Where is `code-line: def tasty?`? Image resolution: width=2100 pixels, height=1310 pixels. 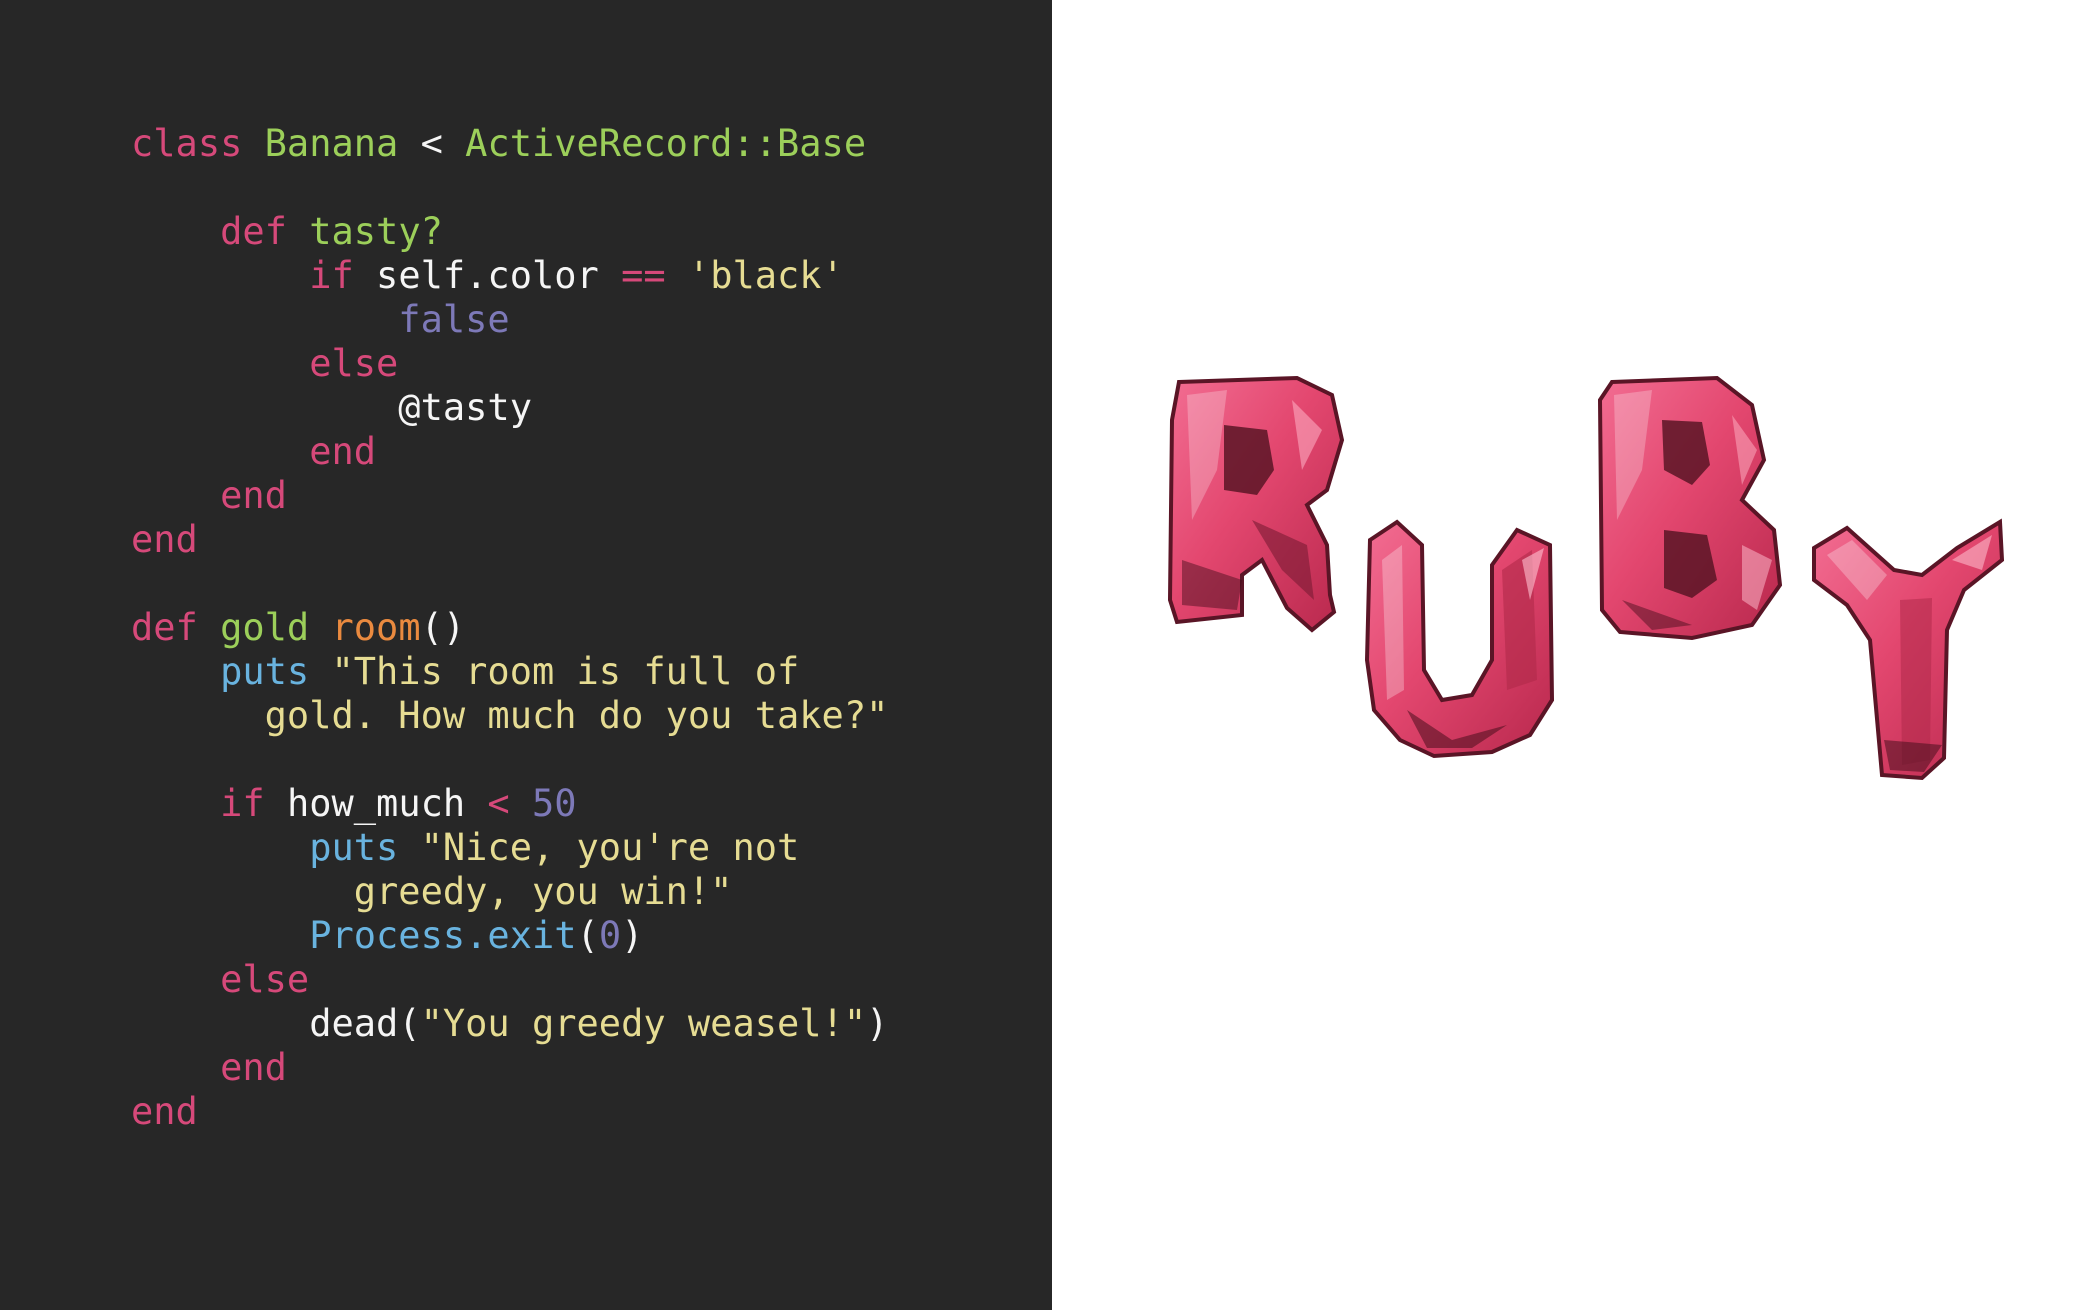 code-line: def tasty? is located at coordinates (509, 232).